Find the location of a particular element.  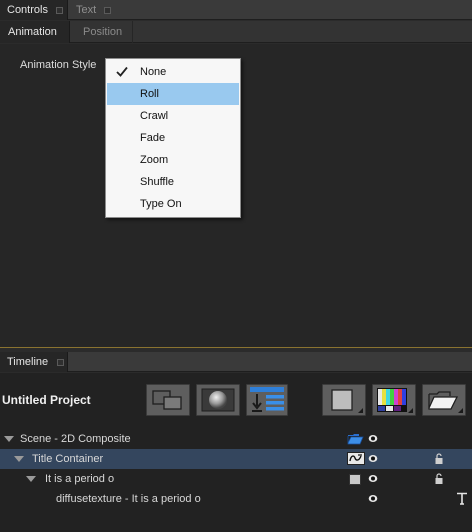

dropdown-option-label: Shuffle is located at coordinates (157, 182).